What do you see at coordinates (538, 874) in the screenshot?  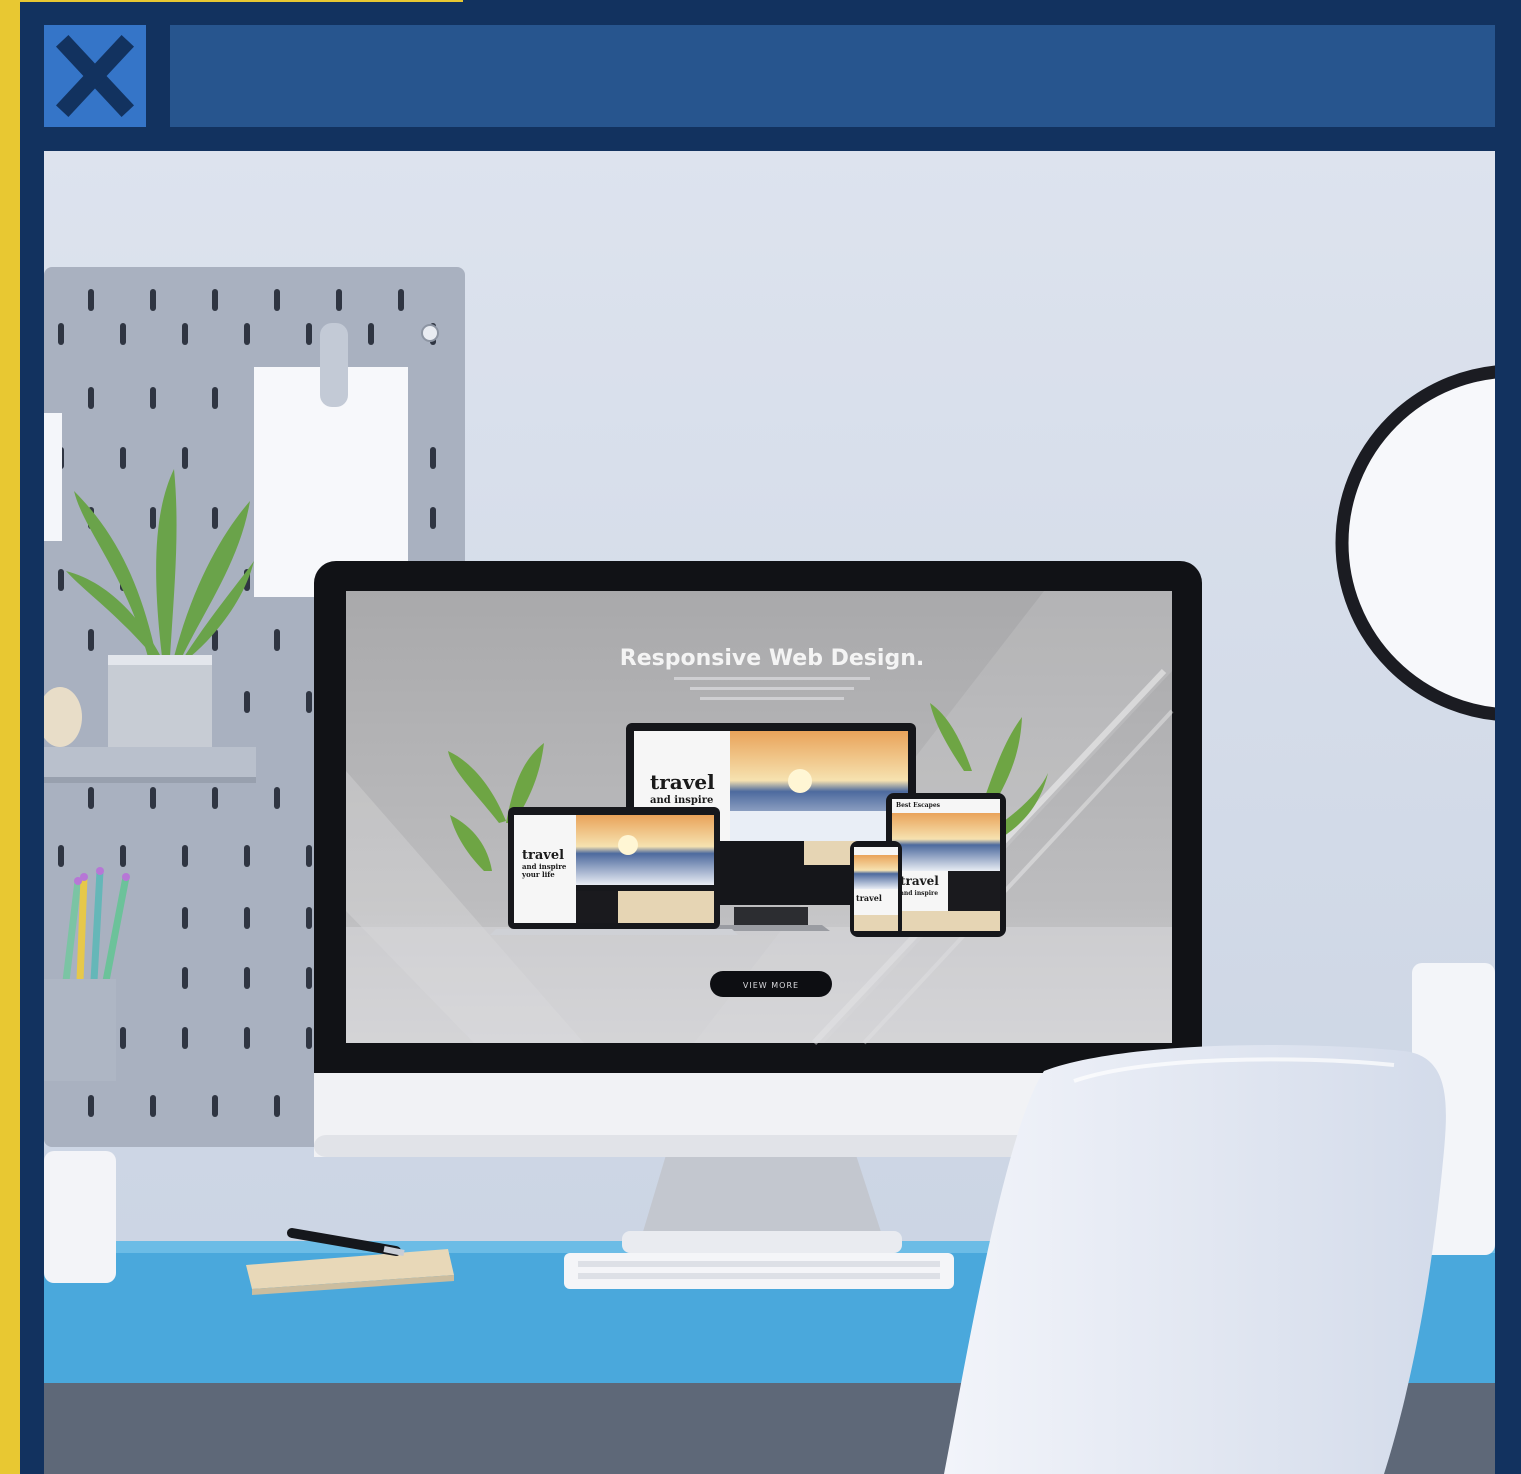 I see `laptop-mockup-subline-2: your life` at bounding box center [538, 874].